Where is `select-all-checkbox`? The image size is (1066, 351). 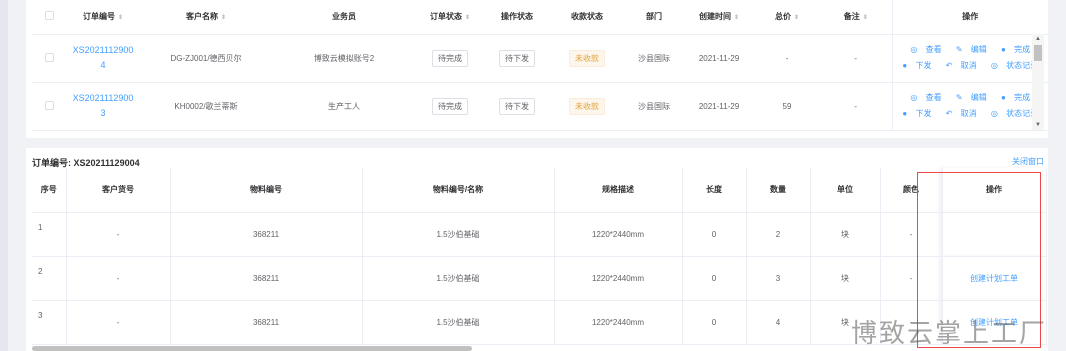 select-all-checkbox is located at coordinates (49, 16).